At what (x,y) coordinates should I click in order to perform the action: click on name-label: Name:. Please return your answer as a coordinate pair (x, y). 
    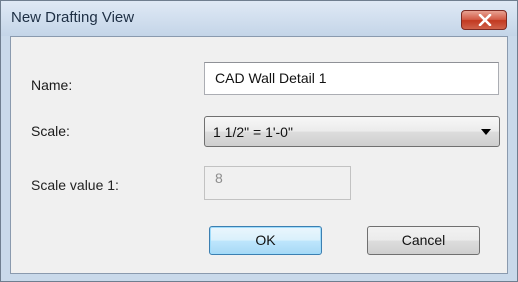
    Looking at the image, I should click on (52, 85).